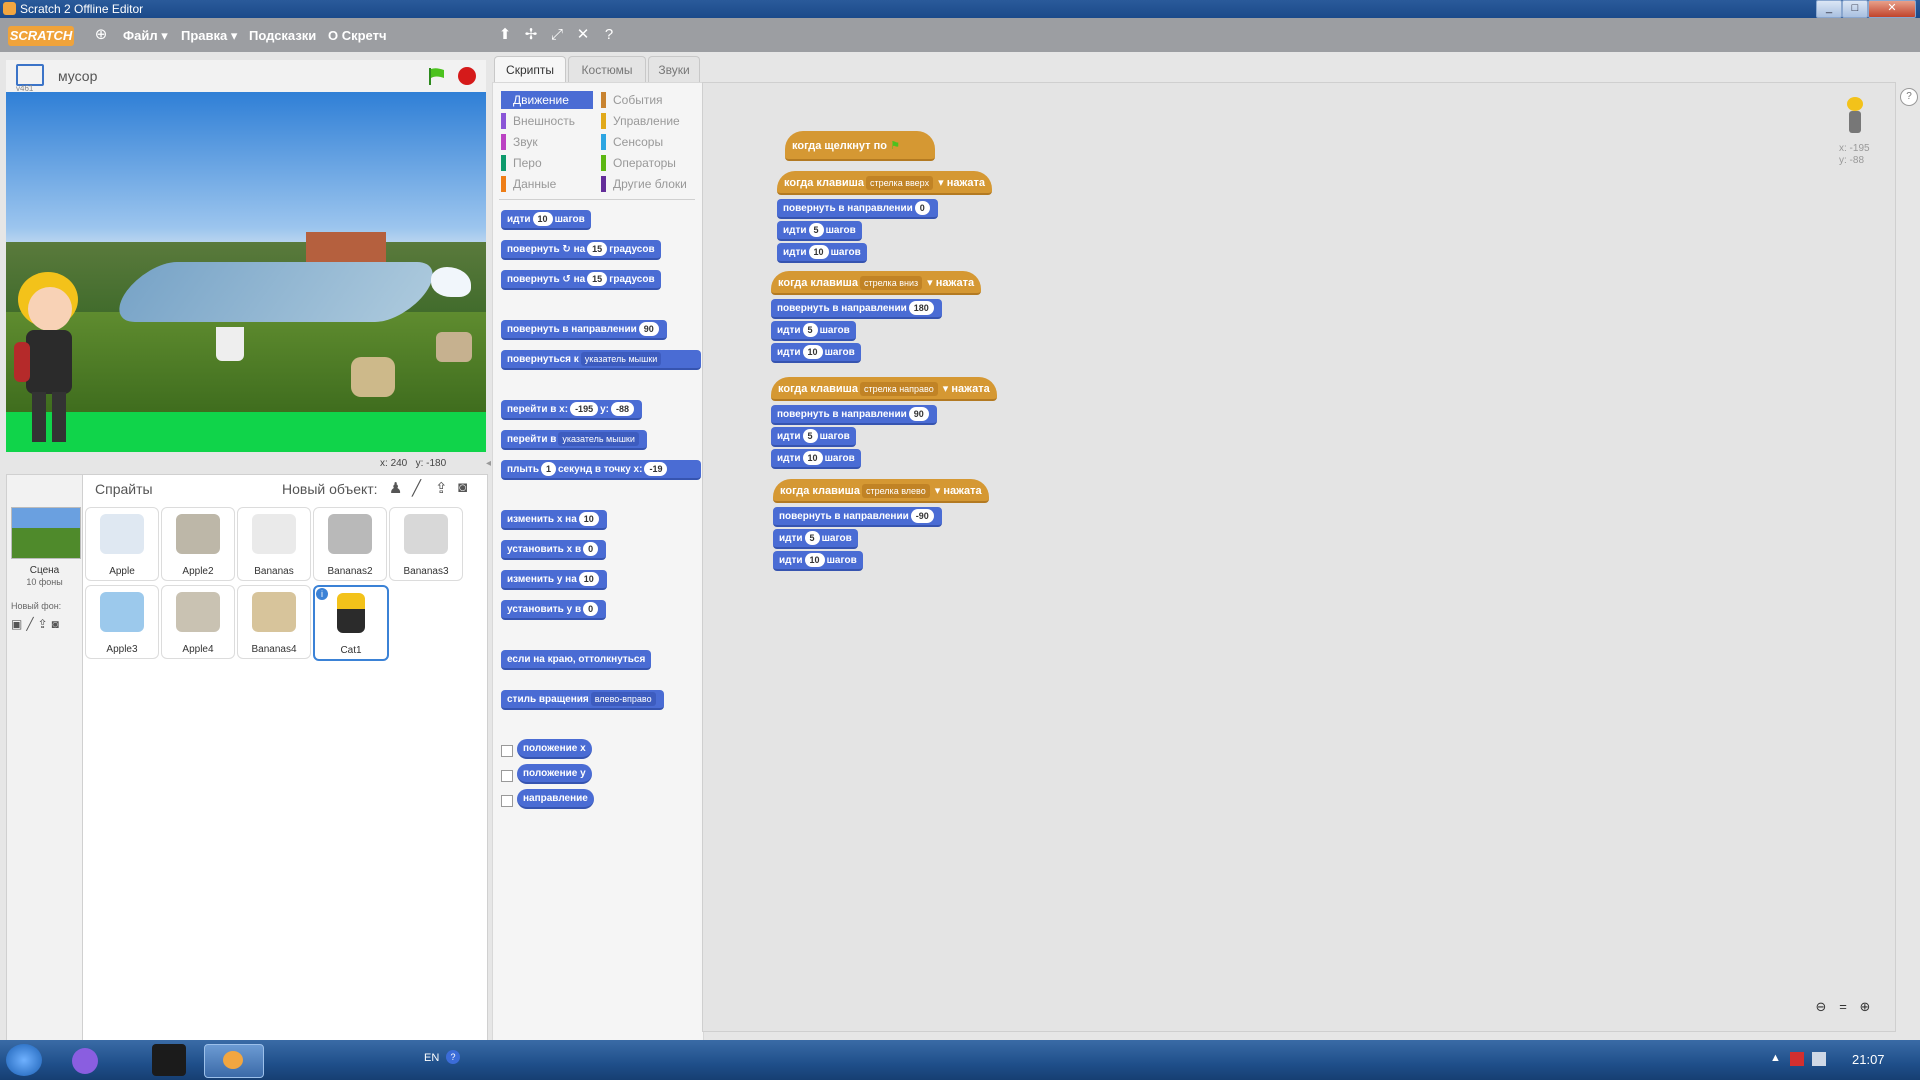  I want to click on zoom-in-icon: ⊕, so click(1865, 1007).